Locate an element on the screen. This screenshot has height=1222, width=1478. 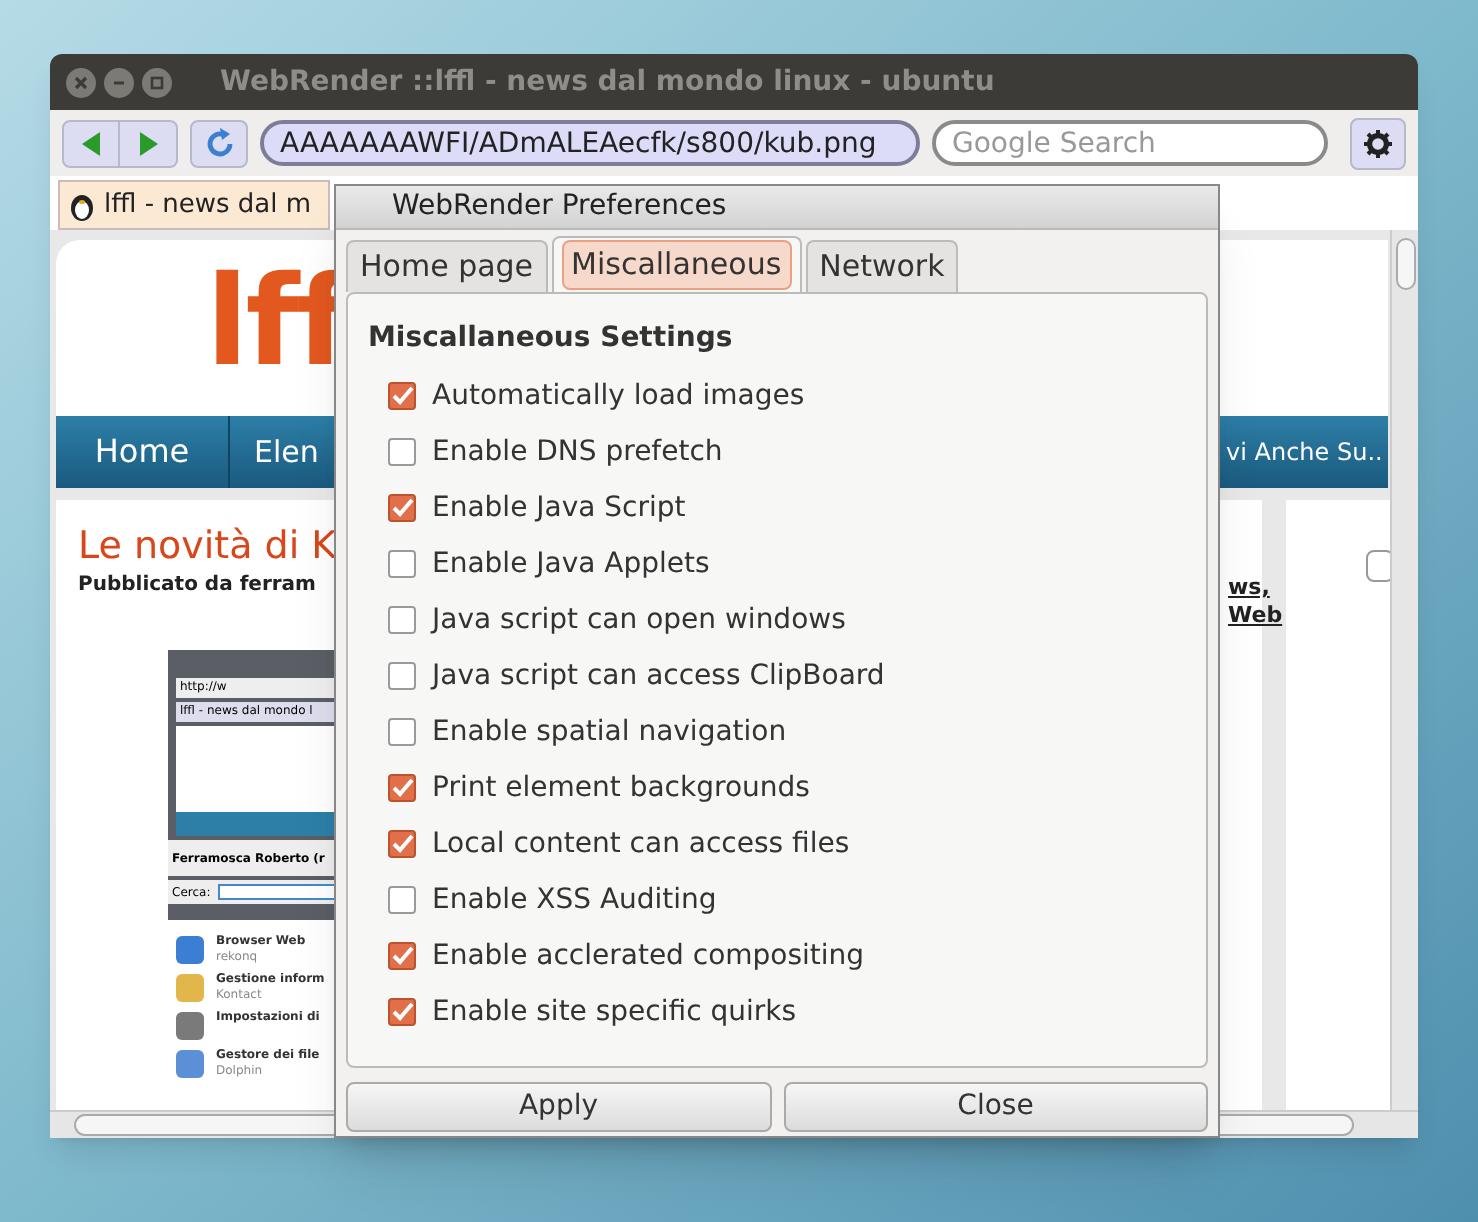
minimize-icon is located at coordinates (119, 82).